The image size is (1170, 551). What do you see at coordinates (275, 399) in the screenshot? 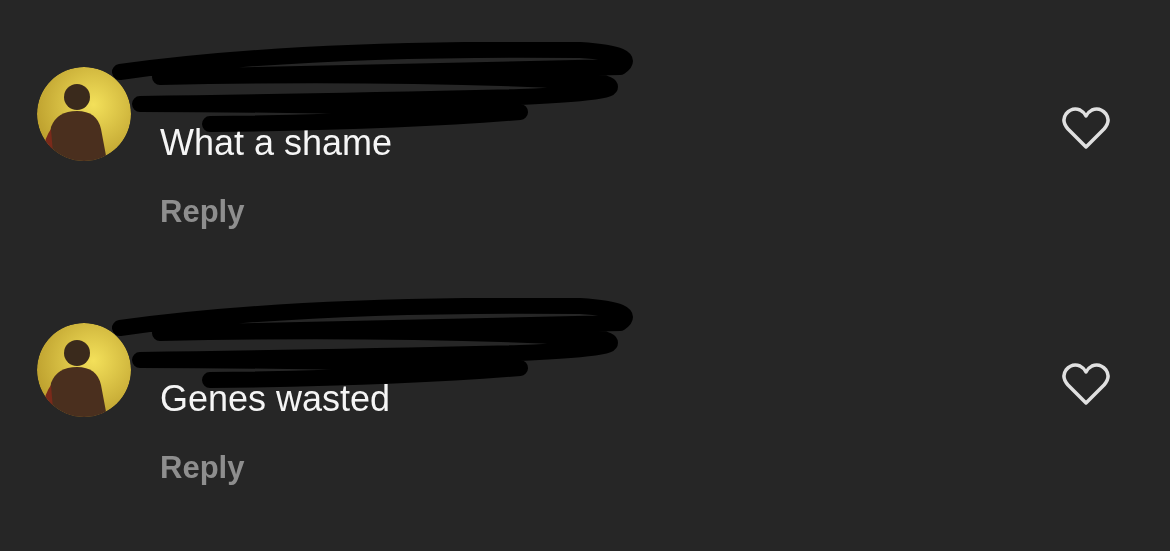
I see `comment-text: Genes wasted` at bounding box center [275, 399].